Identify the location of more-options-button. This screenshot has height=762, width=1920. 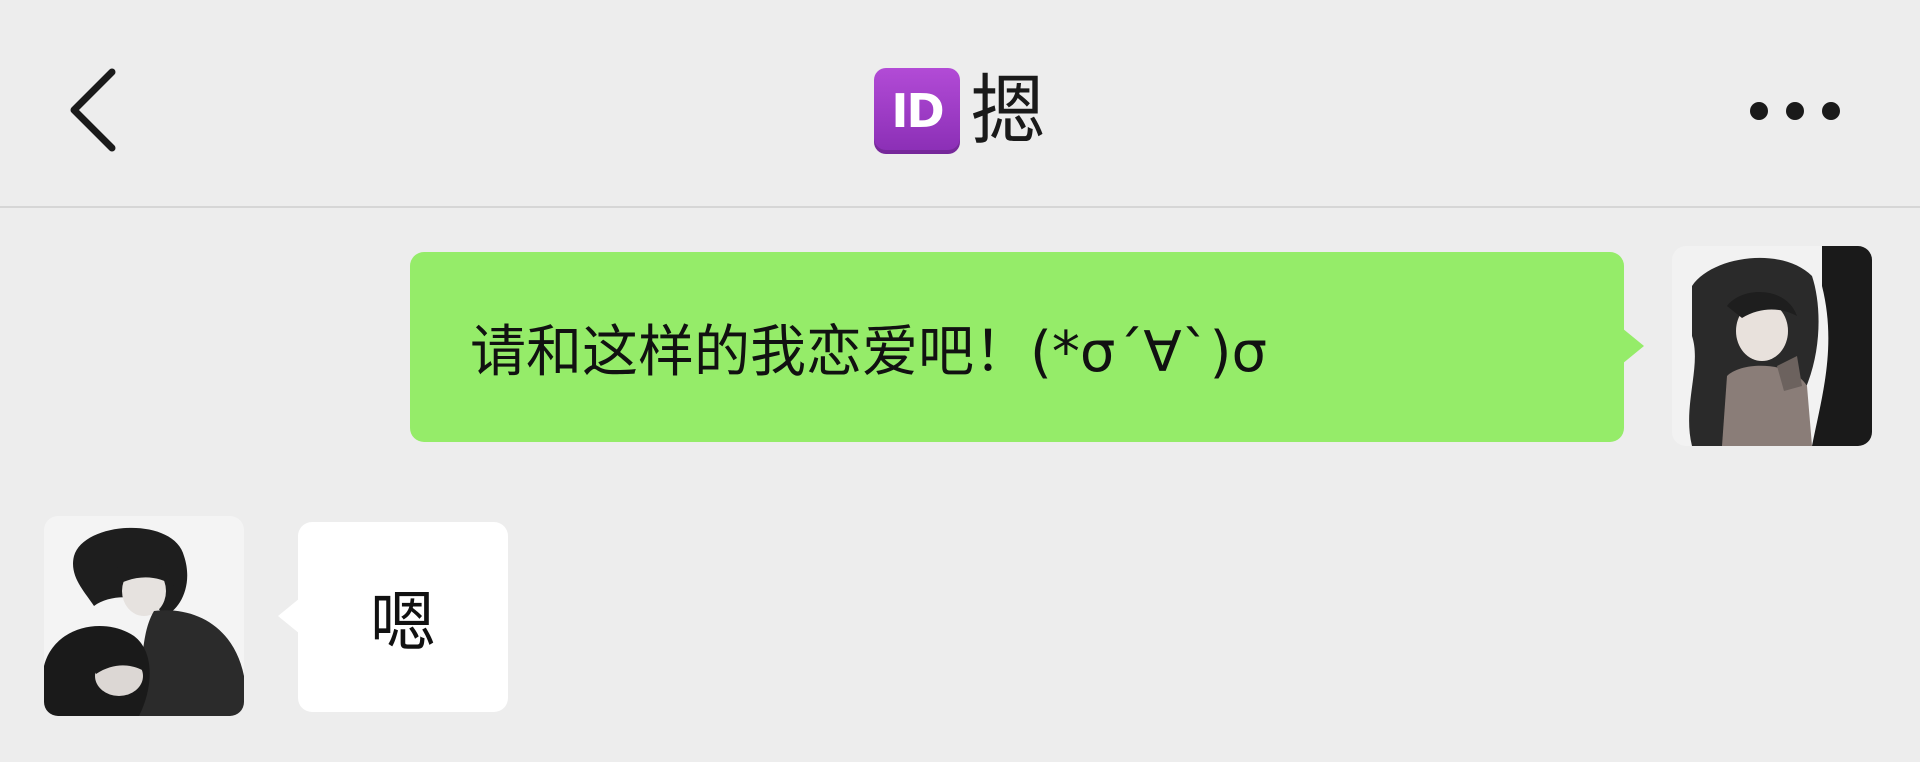
(1795, 111).